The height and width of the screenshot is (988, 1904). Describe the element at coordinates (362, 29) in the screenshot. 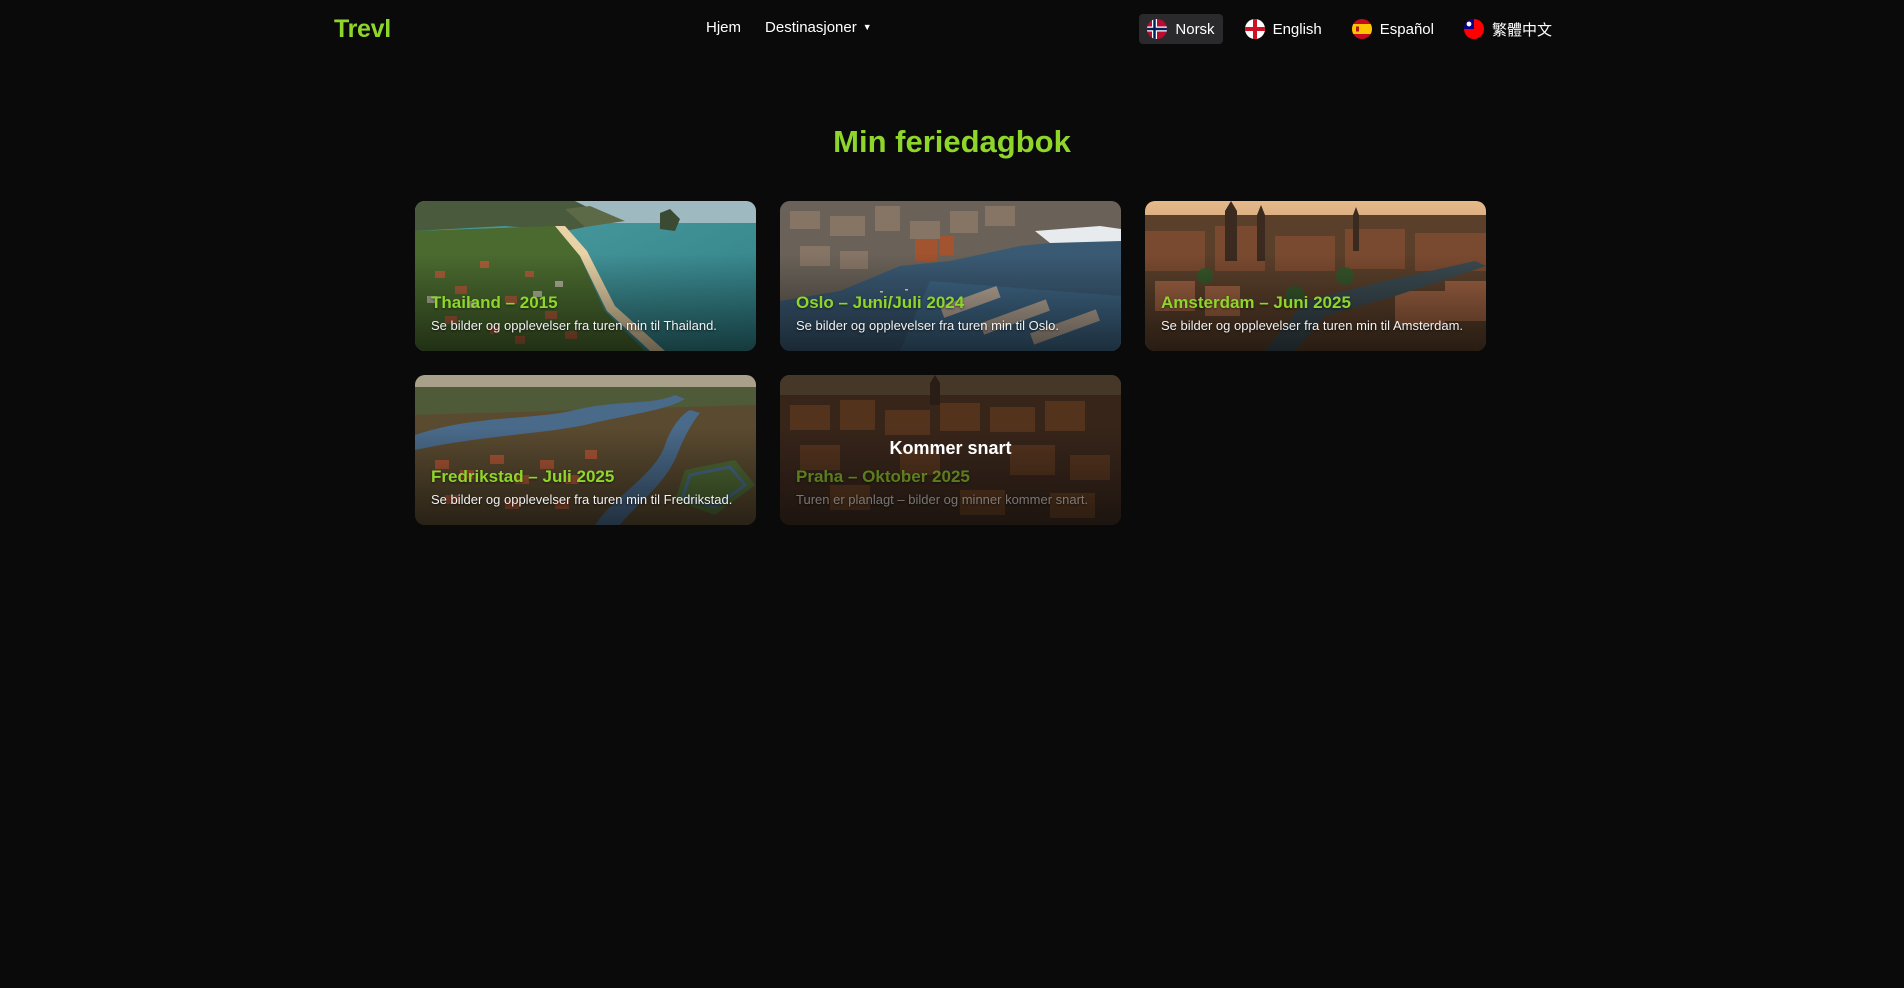

I see `brand-logo: Trevl` at that location.